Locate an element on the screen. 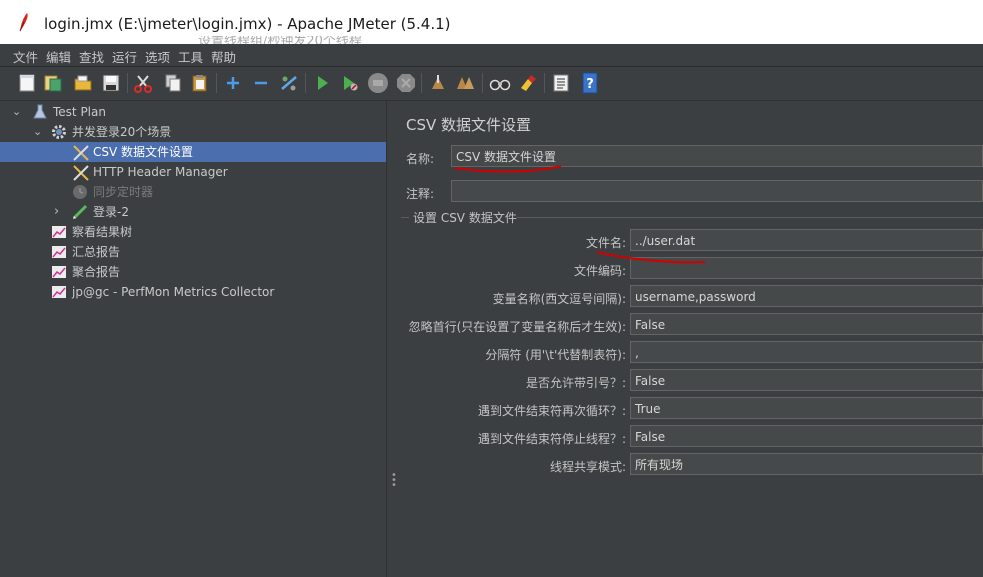 The height and width of the screenshot is (577, 983). tree-node-view-results-tree: 察看结果树 is located at coordinates (193, 232).